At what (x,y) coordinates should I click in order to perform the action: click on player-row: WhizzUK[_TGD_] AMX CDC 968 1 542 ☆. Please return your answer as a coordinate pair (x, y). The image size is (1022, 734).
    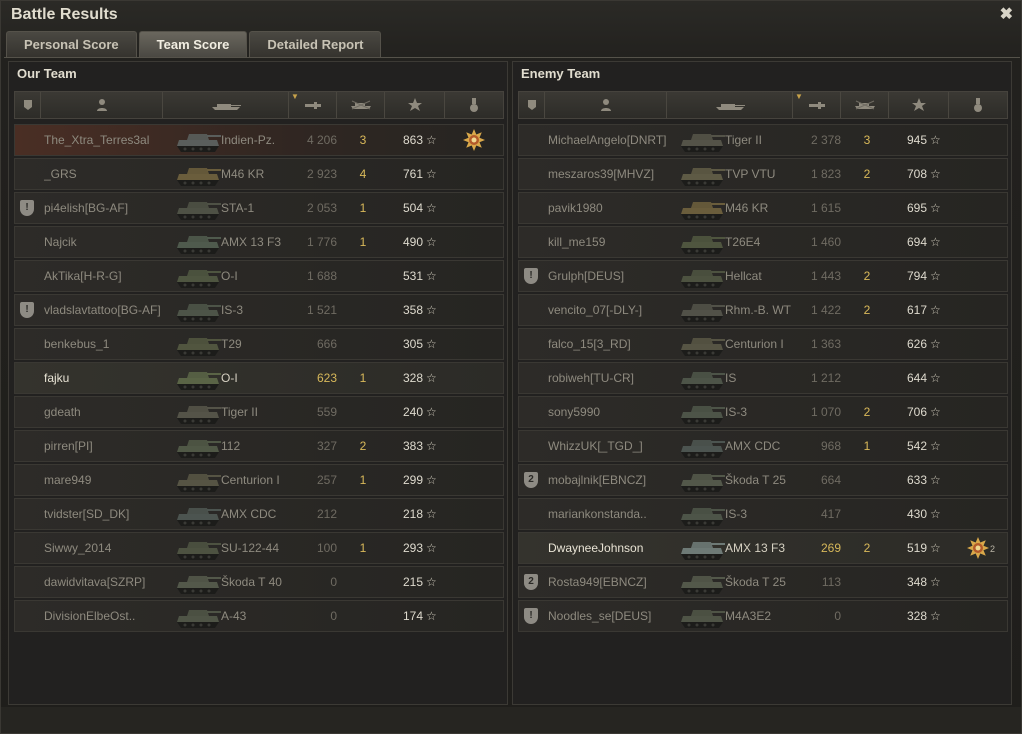
    Looking at the image, I should click on (763, 446).